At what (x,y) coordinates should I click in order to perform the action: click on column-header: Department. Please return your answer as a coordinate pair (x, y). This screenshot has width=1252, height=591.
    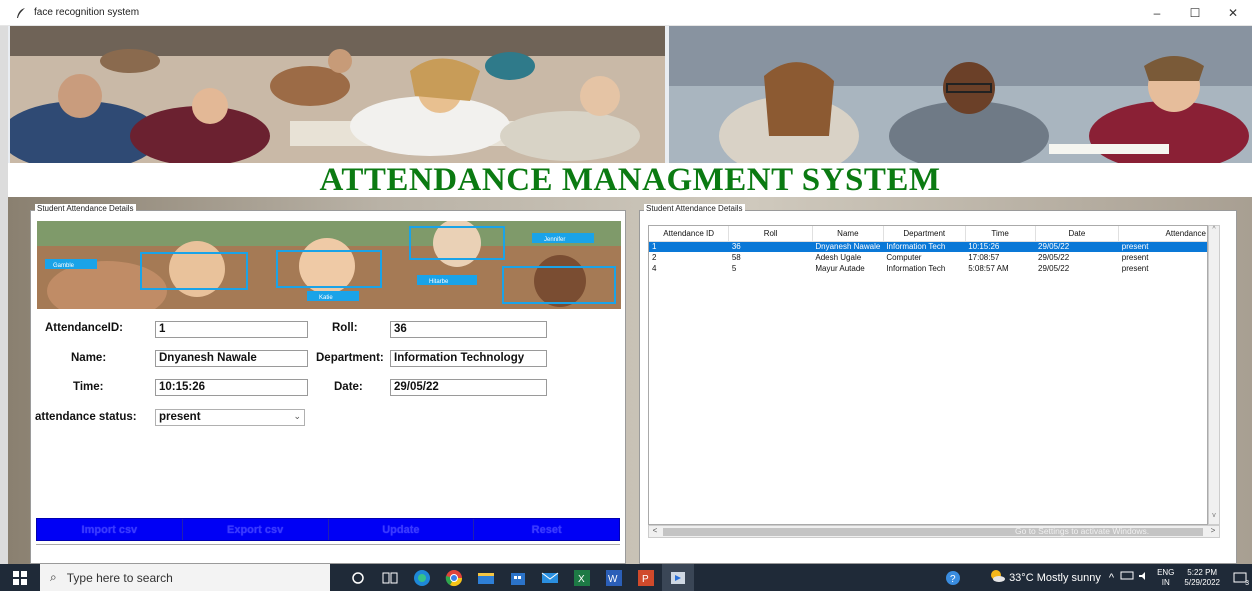
    Looking at the image, I should click on (924, 234).